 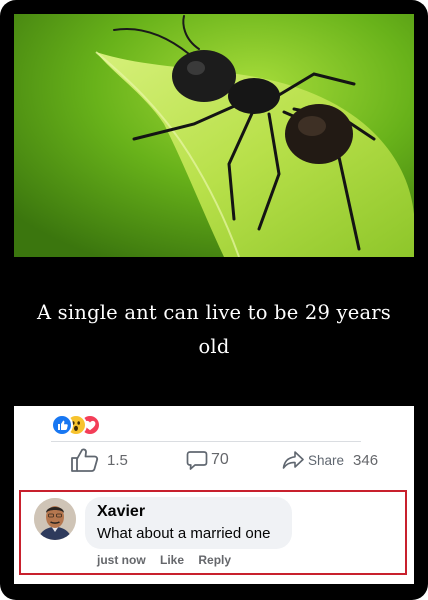 I want to click on avatar, so click(x=55, y=519).